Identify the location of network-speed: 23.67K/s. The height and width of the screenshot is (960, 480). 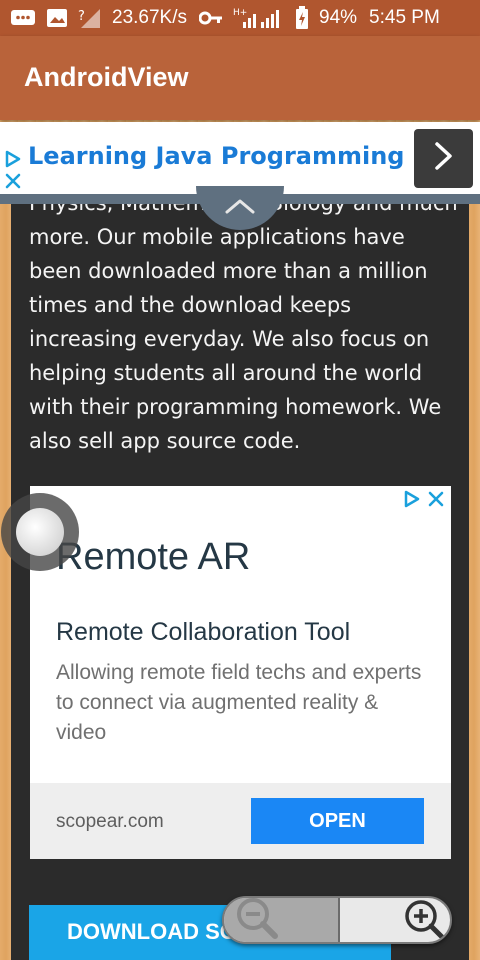
(149, 17).